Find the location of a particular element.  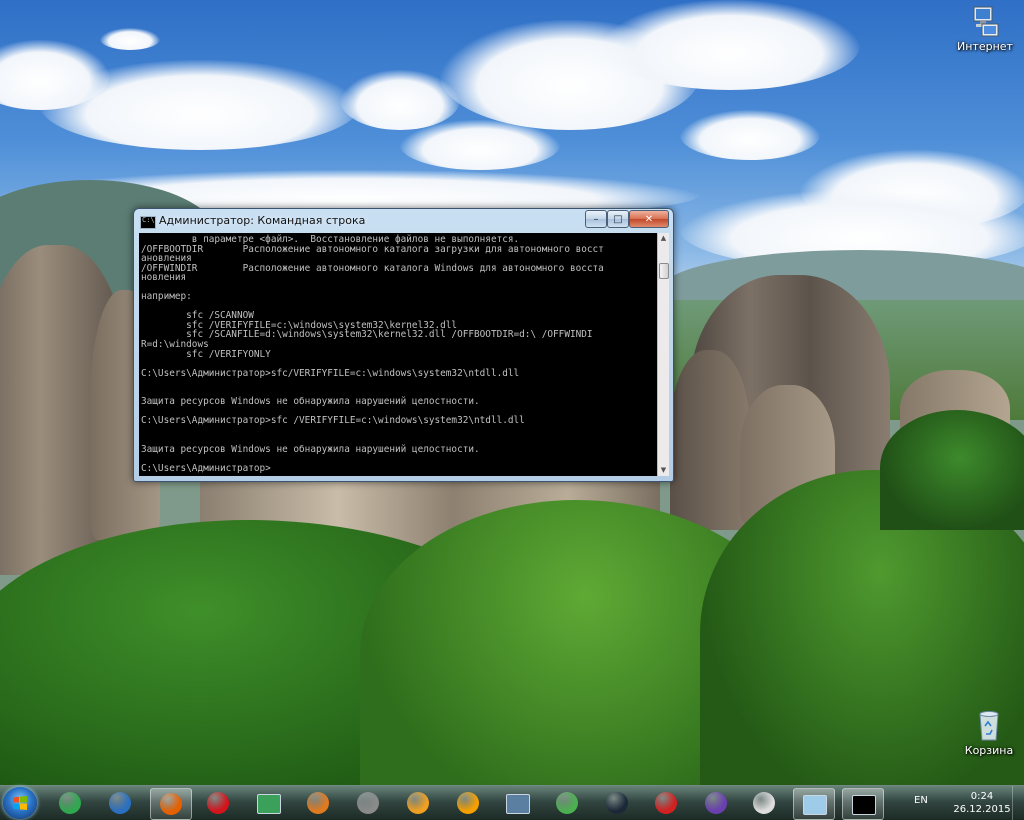

vertical-scrollbar: ▲ ▼ is located at coordinates (663, 354).